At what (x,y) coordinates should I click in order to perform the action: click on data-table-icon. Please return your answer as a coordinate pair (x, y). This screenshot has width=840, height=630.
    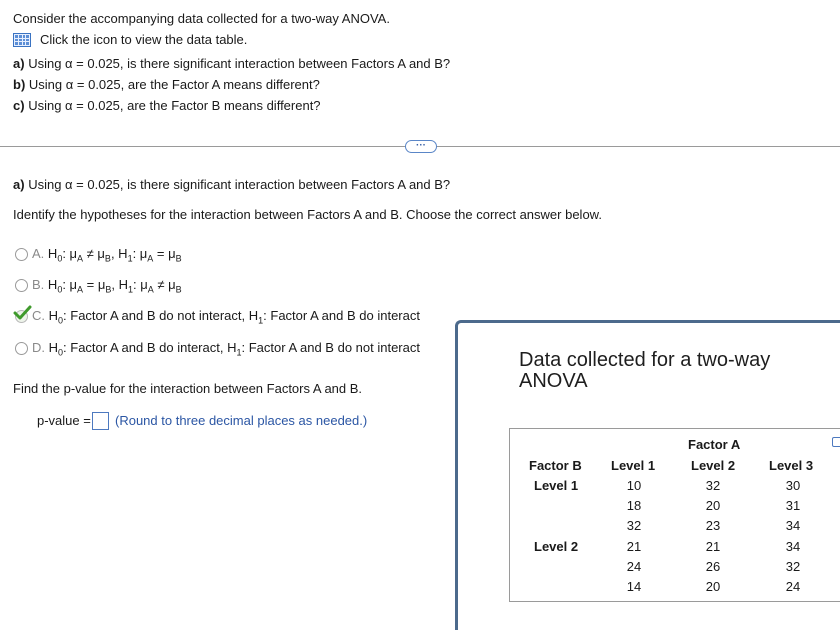
    Looking at the image, I should click on (22, 40).